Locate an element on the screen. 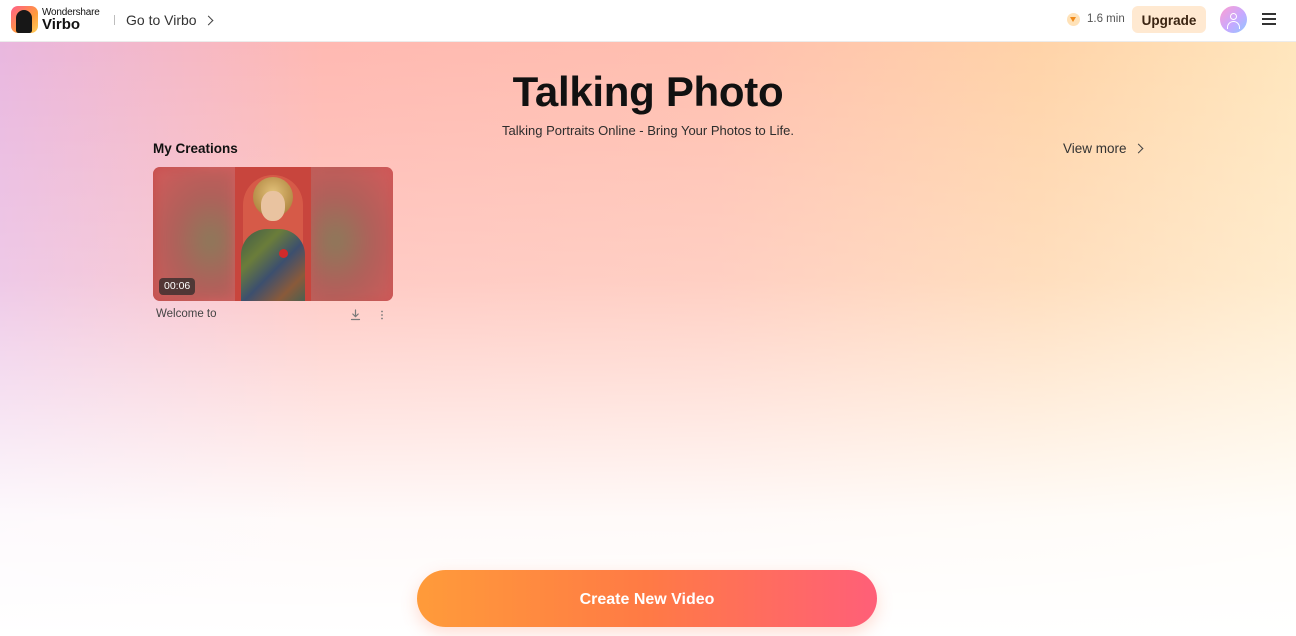  my-creations-heading: My Creations is located at coordinates (195, 148).